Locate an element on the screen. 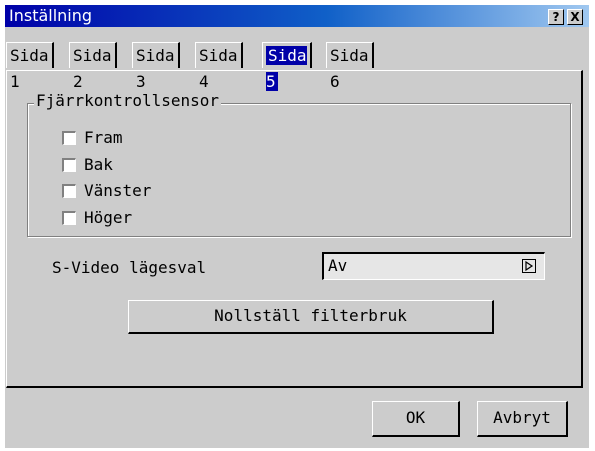  tab-sida-6: Sida 6 is located at coordinates (350, 66).